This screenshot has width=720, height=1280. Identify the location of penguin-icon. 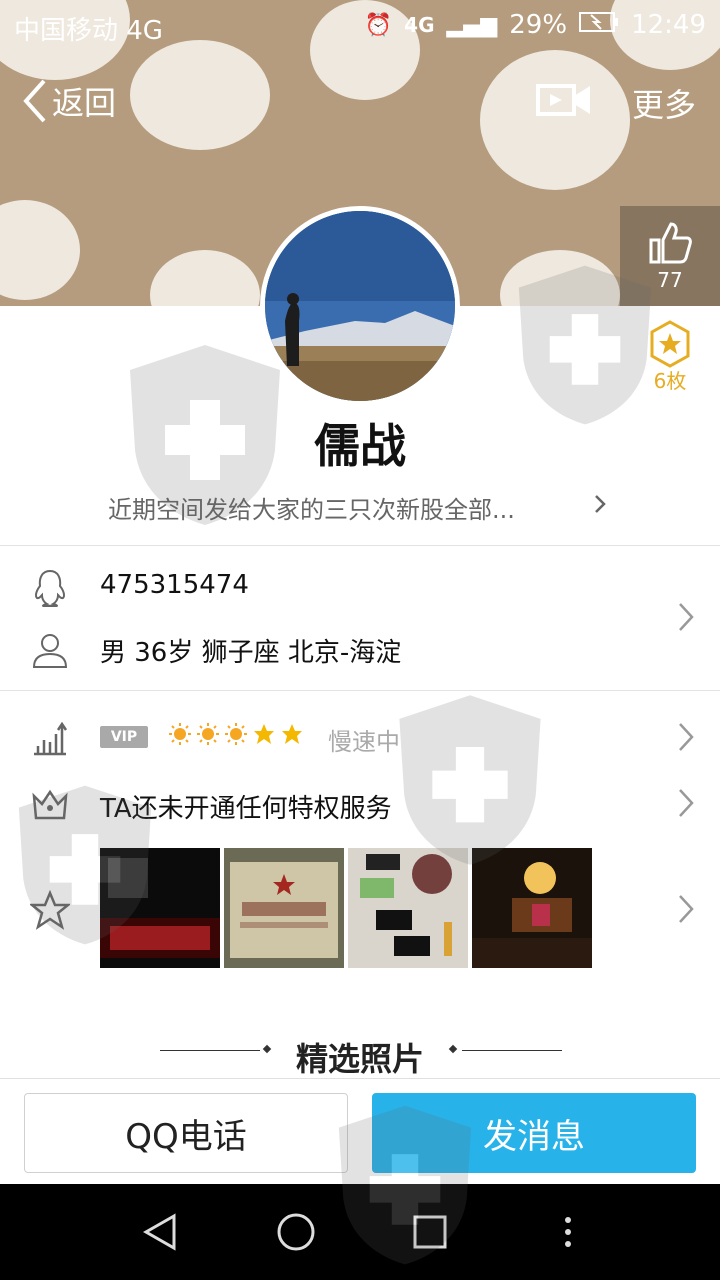
(50, 588).